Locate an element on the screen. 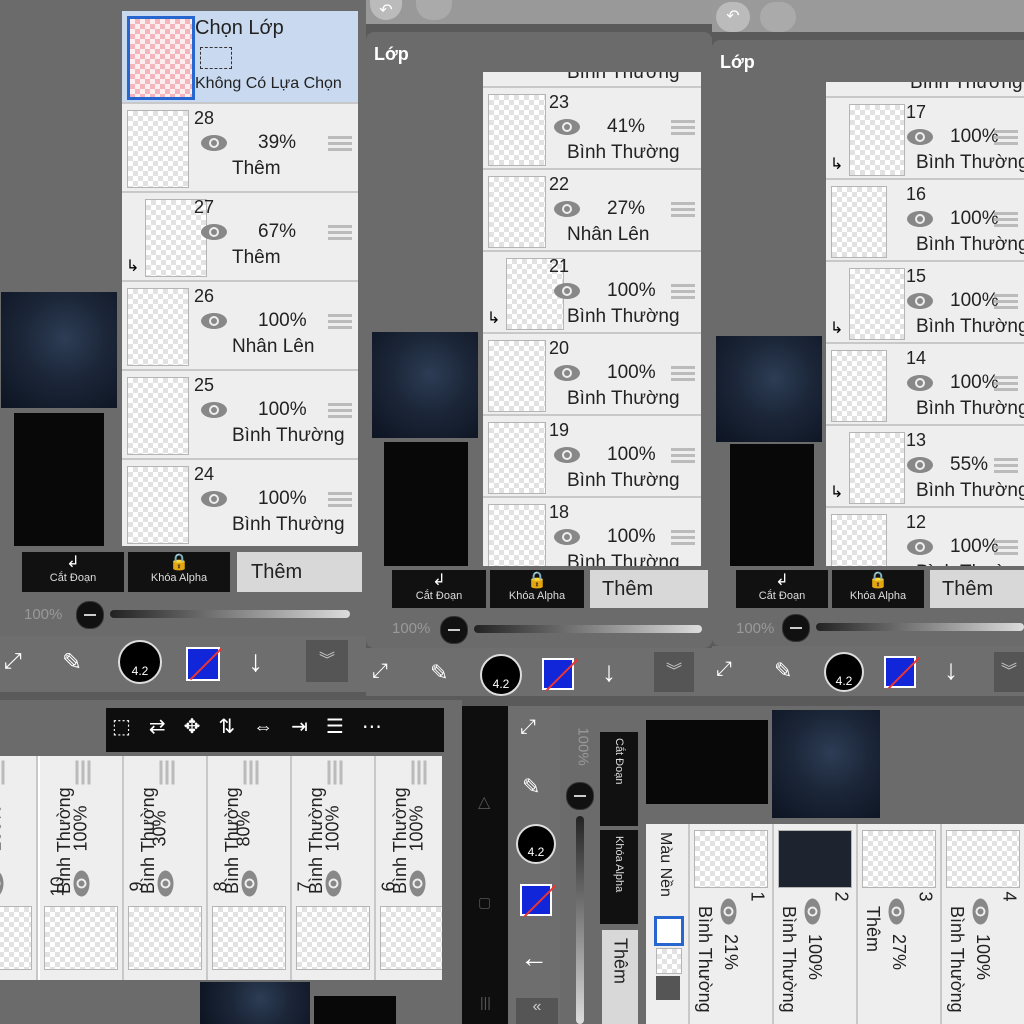  transform-tool-5: ⤢ is located at coordinates (528, 727).